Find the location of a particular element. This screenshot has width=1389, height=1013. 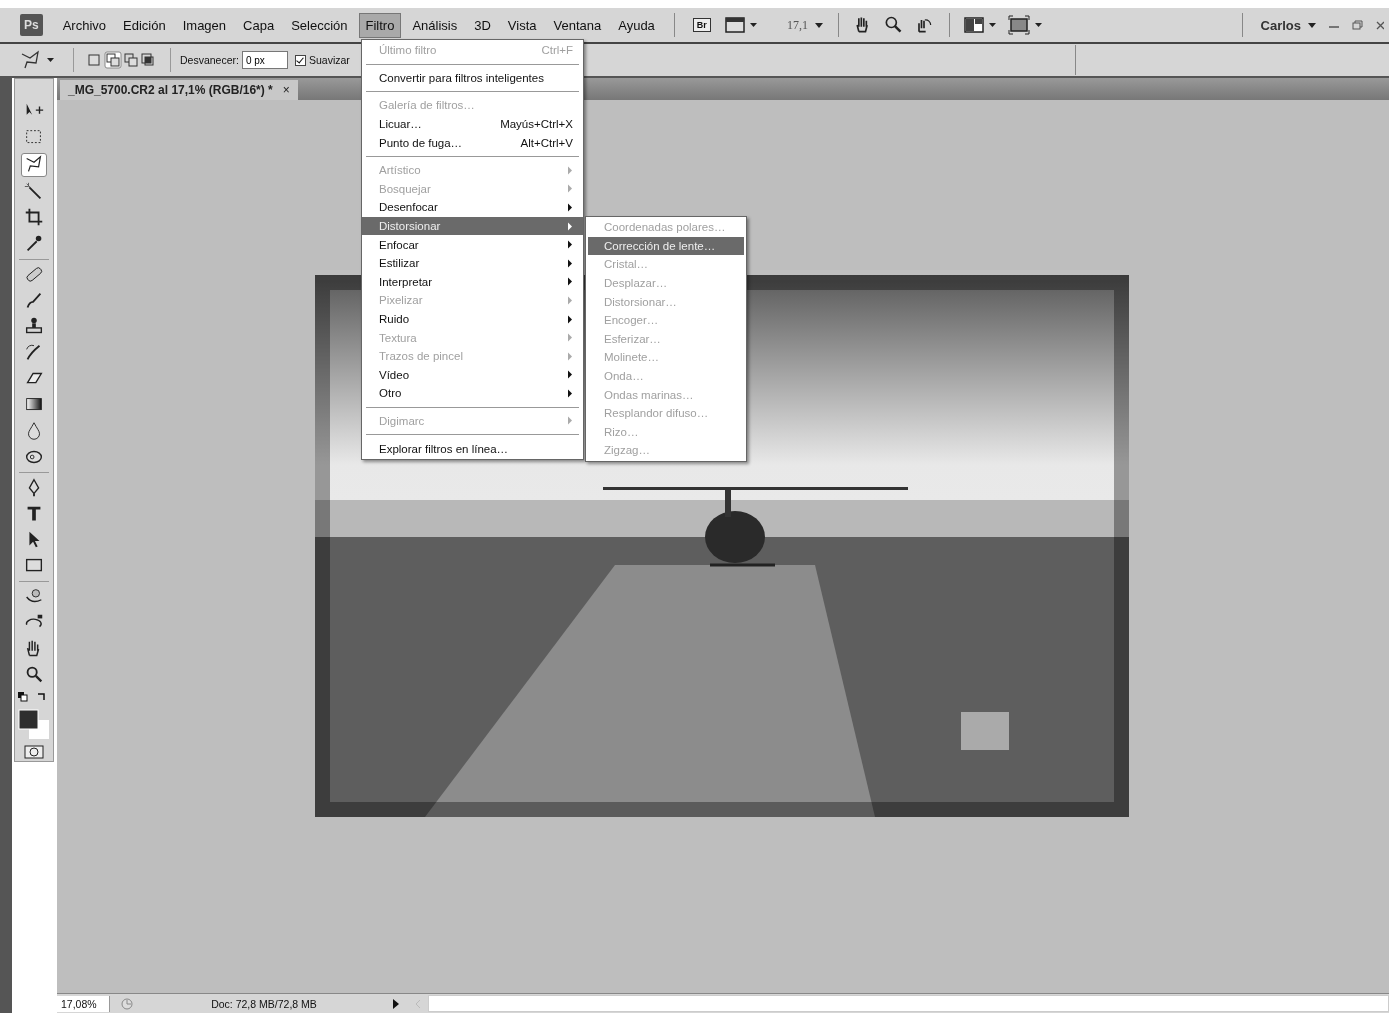

menu-item: Ayuda is located at coordinates (636, 25).